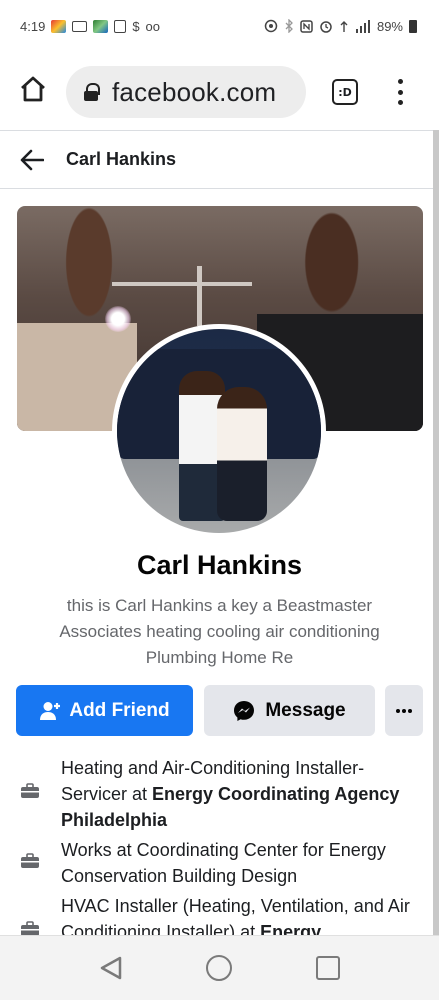 Image resolution: width=439 pixels, height=1000 pixels. Describe the element at coordinates (345, 92) in the screenshot. I see `tab-switcher-button: :D` at that location.